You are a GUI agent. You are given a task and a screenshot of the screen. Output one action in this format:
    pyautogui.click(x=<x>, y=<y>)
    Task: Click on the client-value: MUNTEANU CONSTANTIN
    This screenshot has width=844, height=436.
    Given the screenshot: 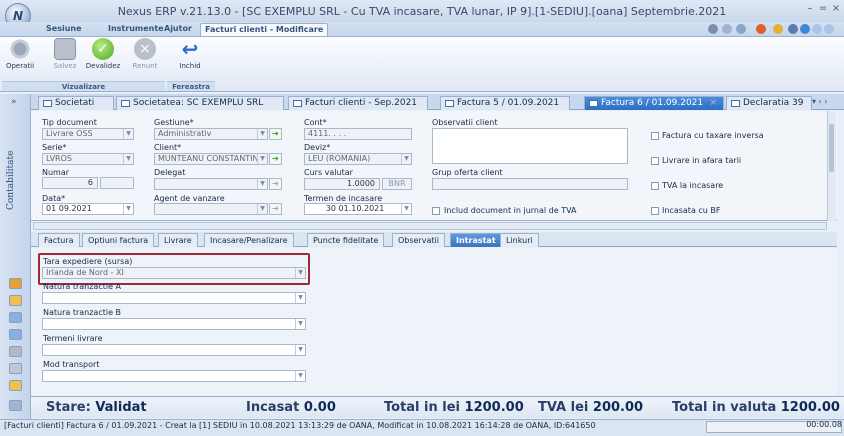 What is the action you would take?
    pyautogui.click(x=208, y=158)
    